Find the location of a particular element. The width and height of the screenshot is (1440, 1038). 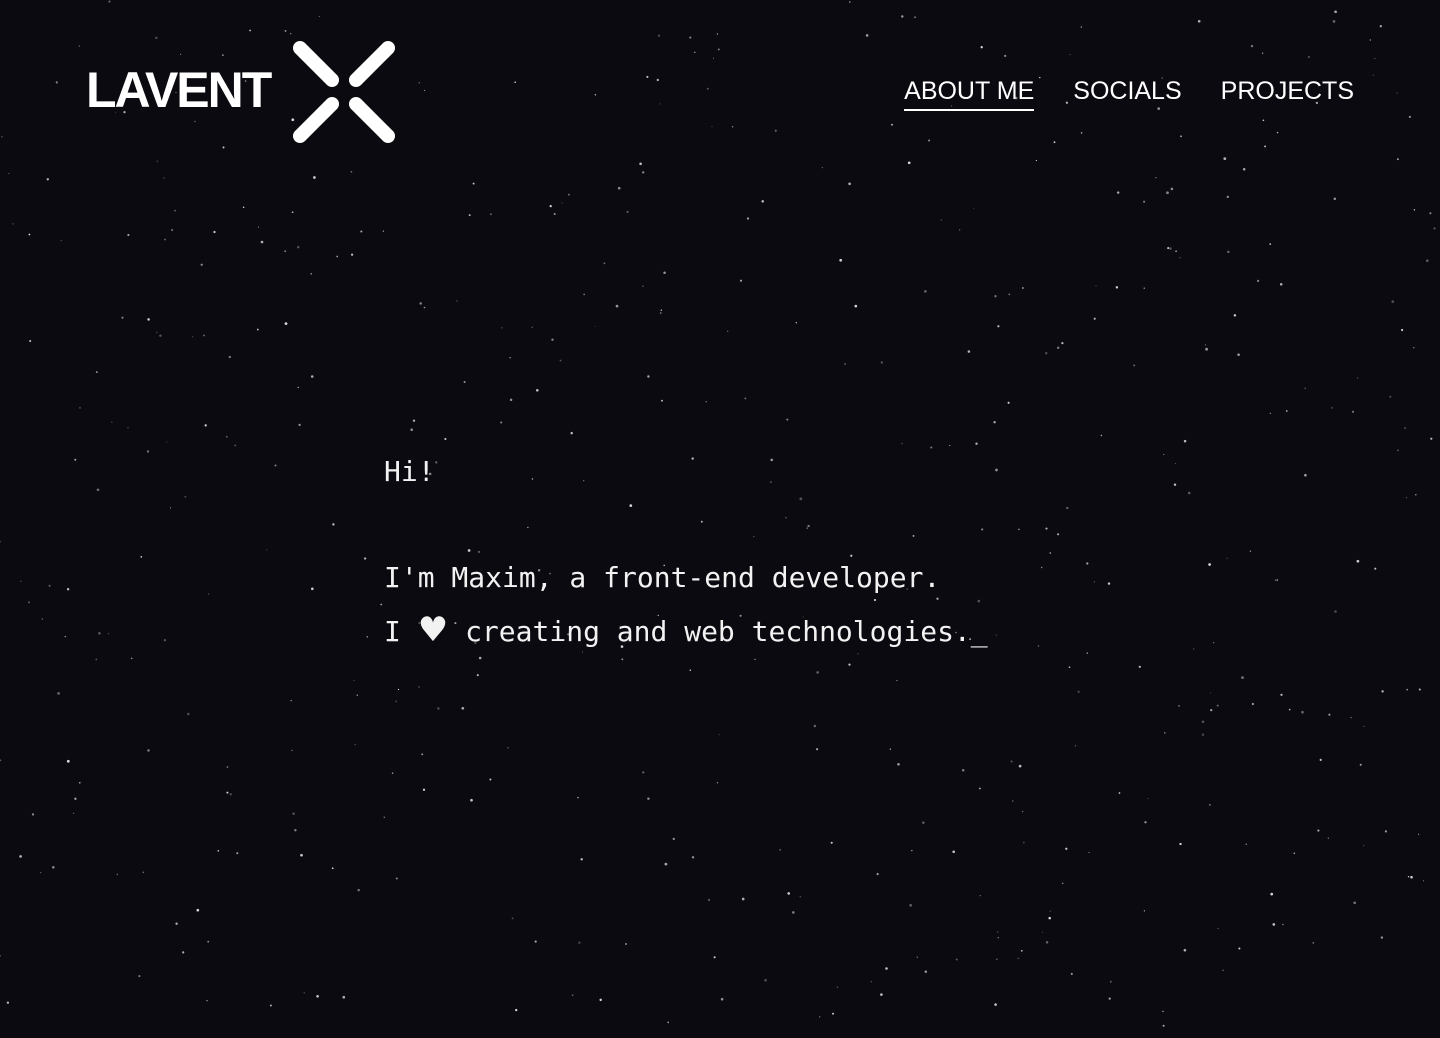

heart-icon: ♥ is located at coordinates (433, 630).